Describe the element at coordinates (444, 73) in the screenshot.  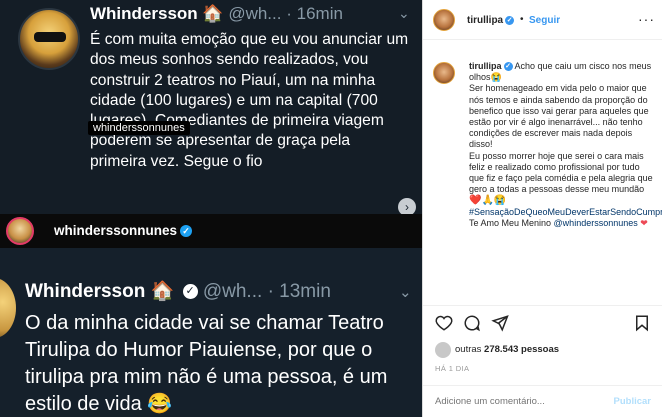
I see `caption-avatar` at that location.